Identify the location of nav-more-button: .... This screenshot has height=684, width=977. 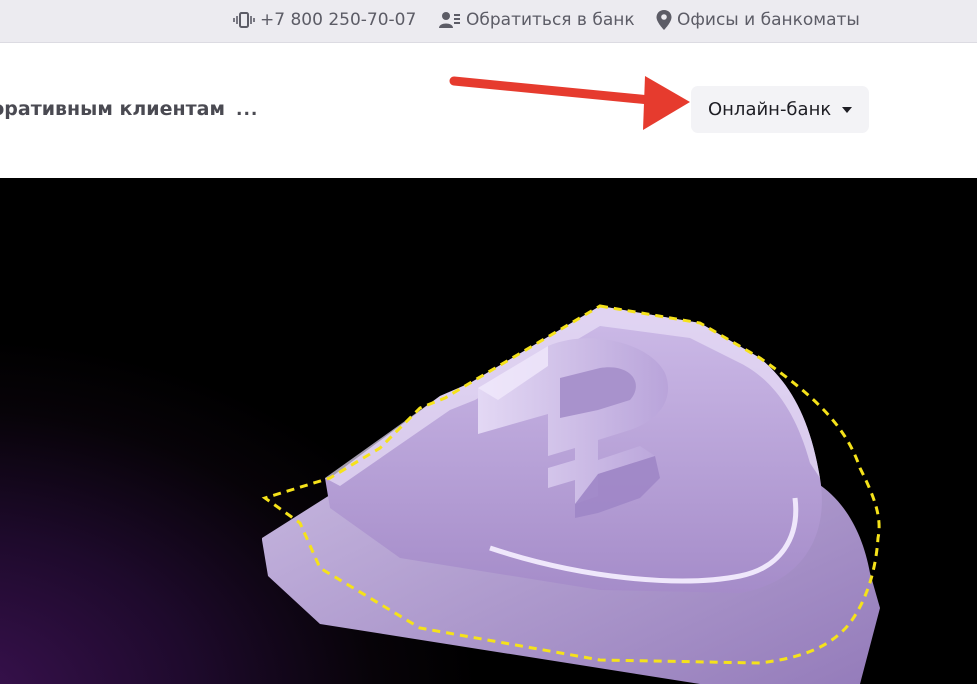
(247, 110).